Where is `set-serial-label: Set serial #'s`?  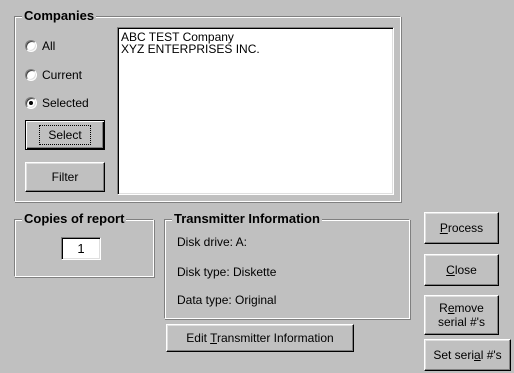
set-serial-label: Set serial #'s is located at coordinates (467, 355).